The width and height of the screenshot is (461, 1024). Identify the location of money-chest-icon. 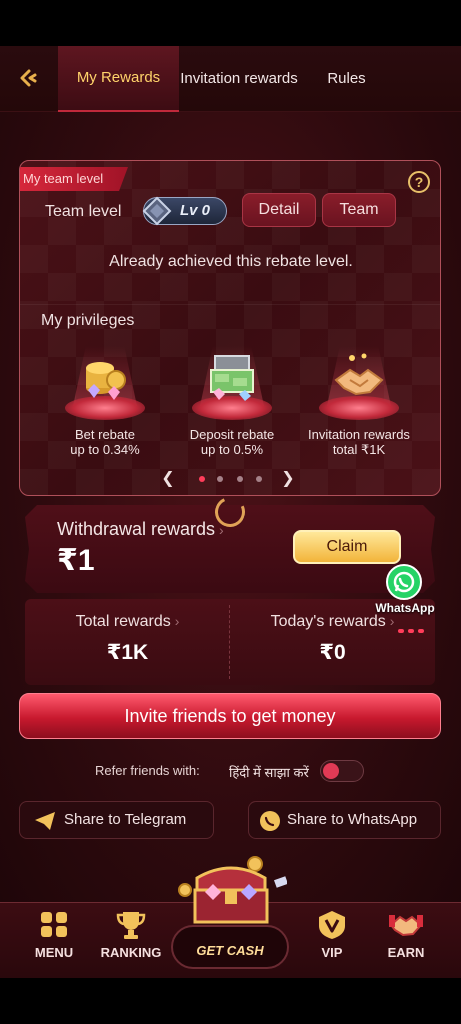
(232, 378).